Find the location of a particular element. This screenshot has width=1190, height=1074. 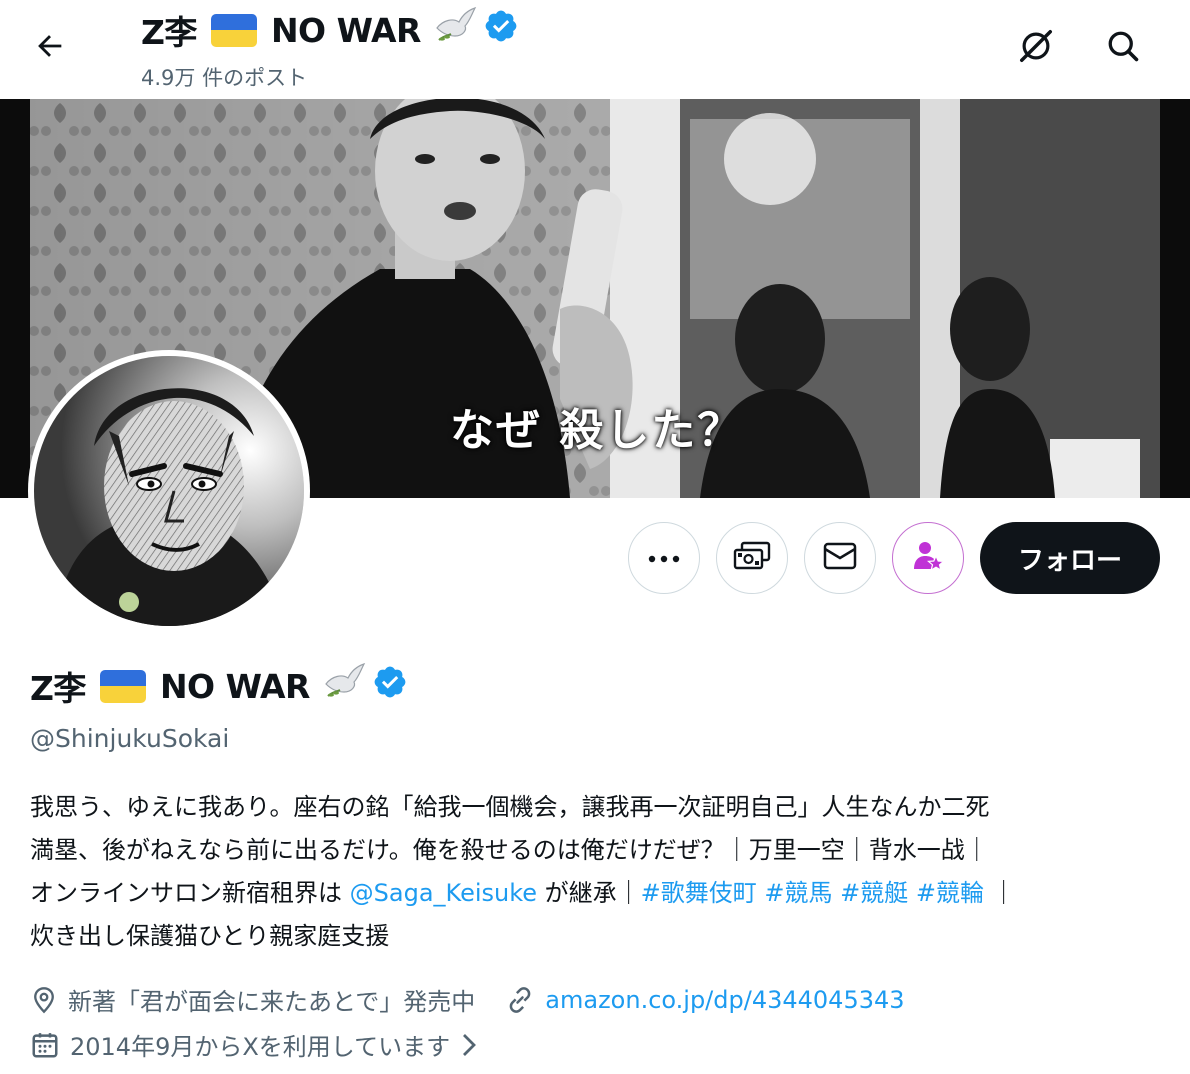

hashtag-link: #競馬 is located at coordinates (798, 893).